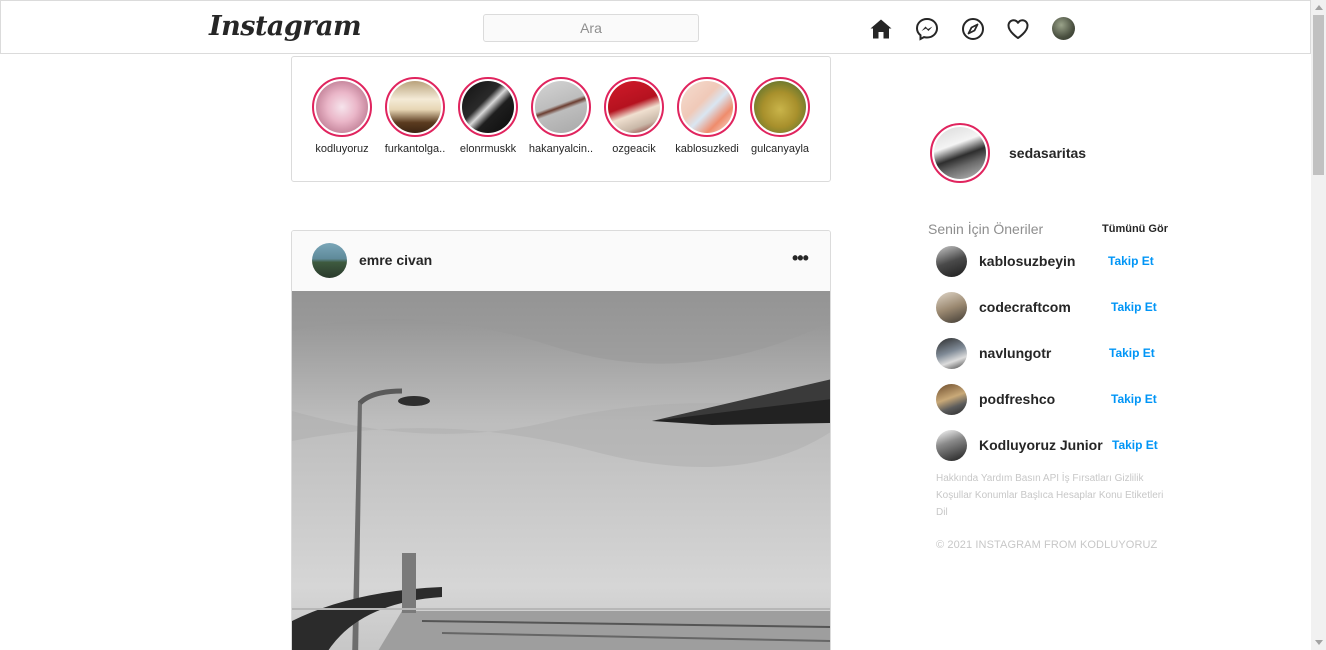  Describe the element at coordinates (1041, 445) in the screenshot. I see `suggestion-username: Kodluyoruz Junior` at that location.